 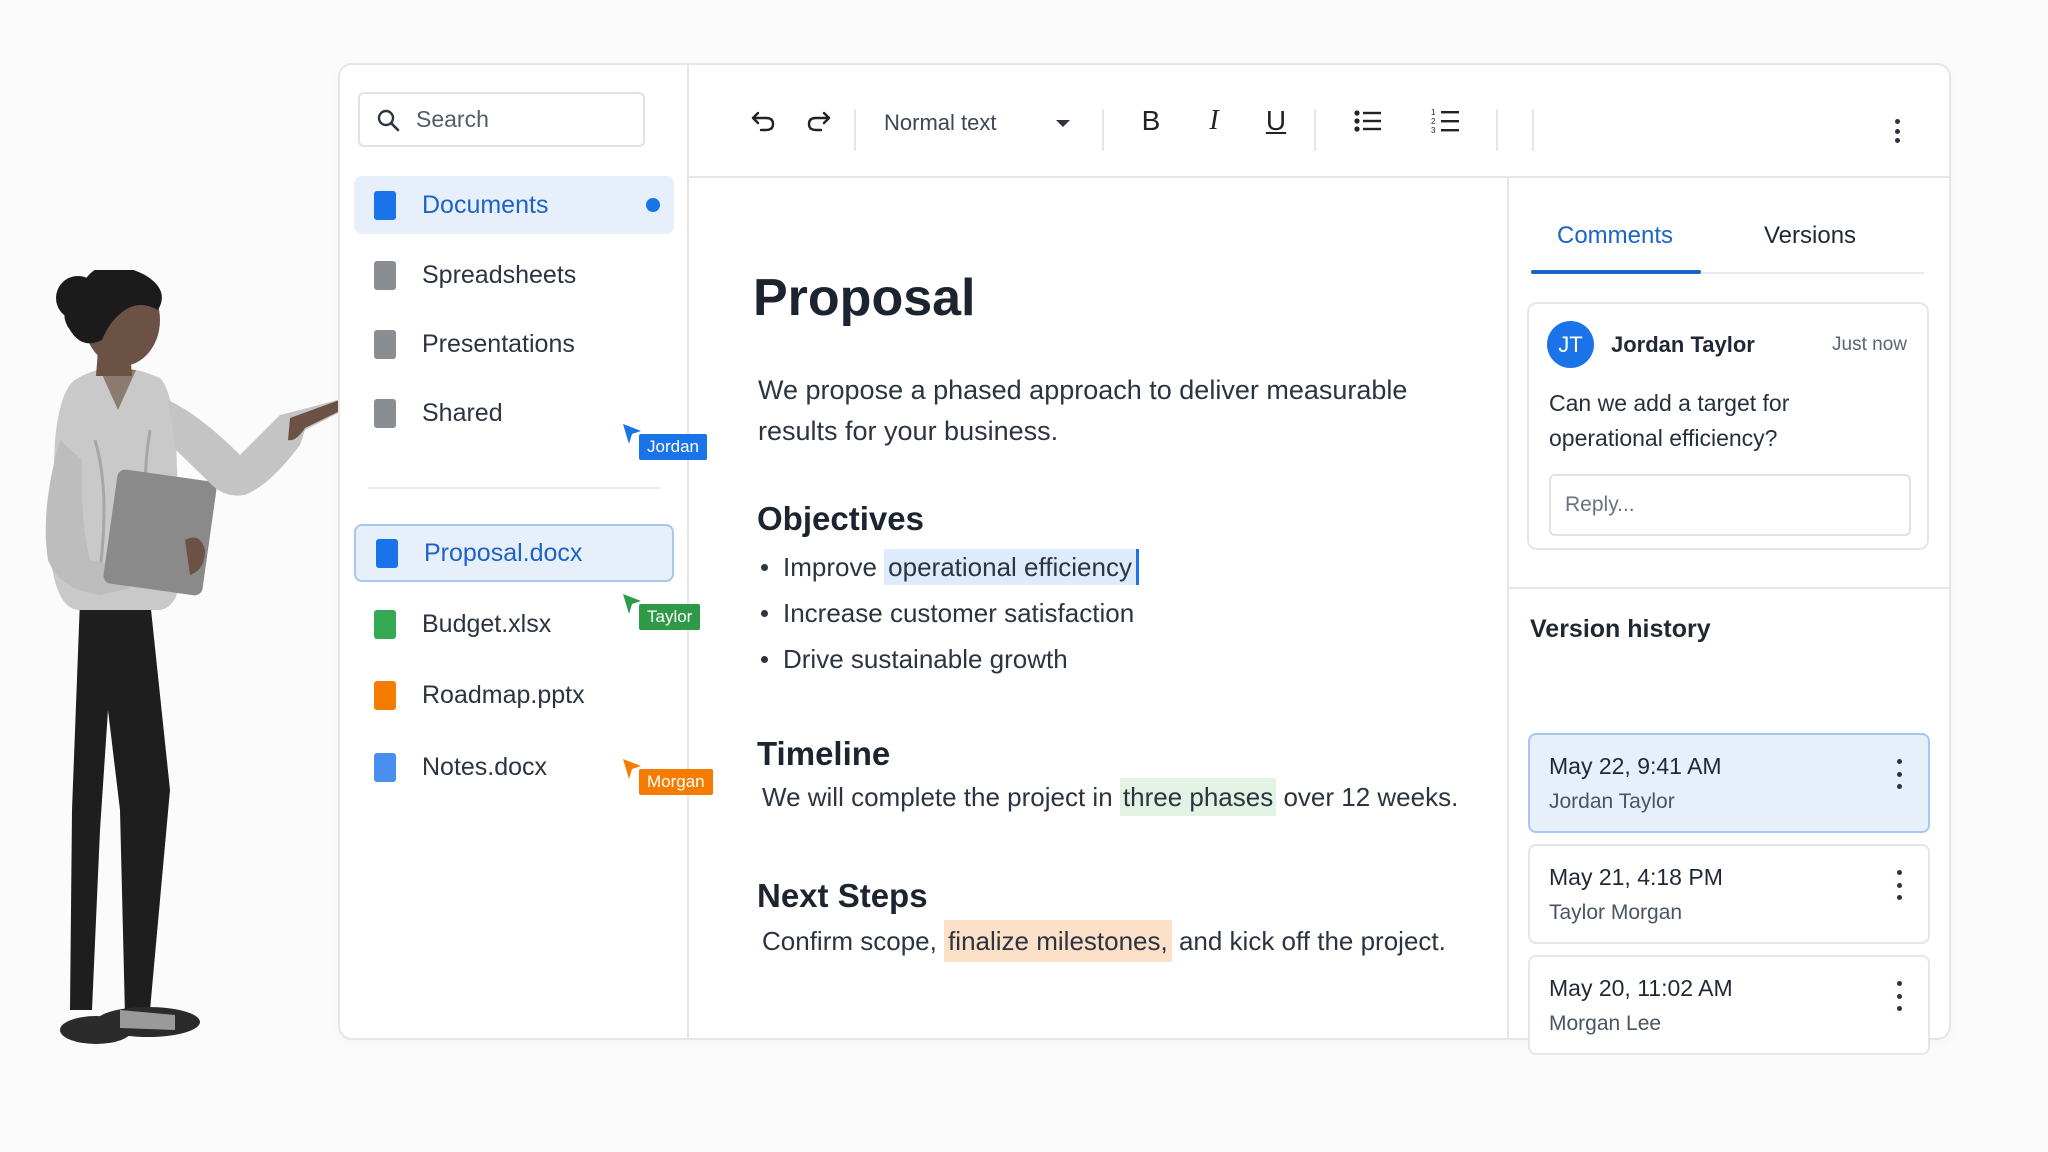 What do you see at coordinates (385, 413) in the screenshot?
I see `shared-icon` at bounding box center [385, 413].